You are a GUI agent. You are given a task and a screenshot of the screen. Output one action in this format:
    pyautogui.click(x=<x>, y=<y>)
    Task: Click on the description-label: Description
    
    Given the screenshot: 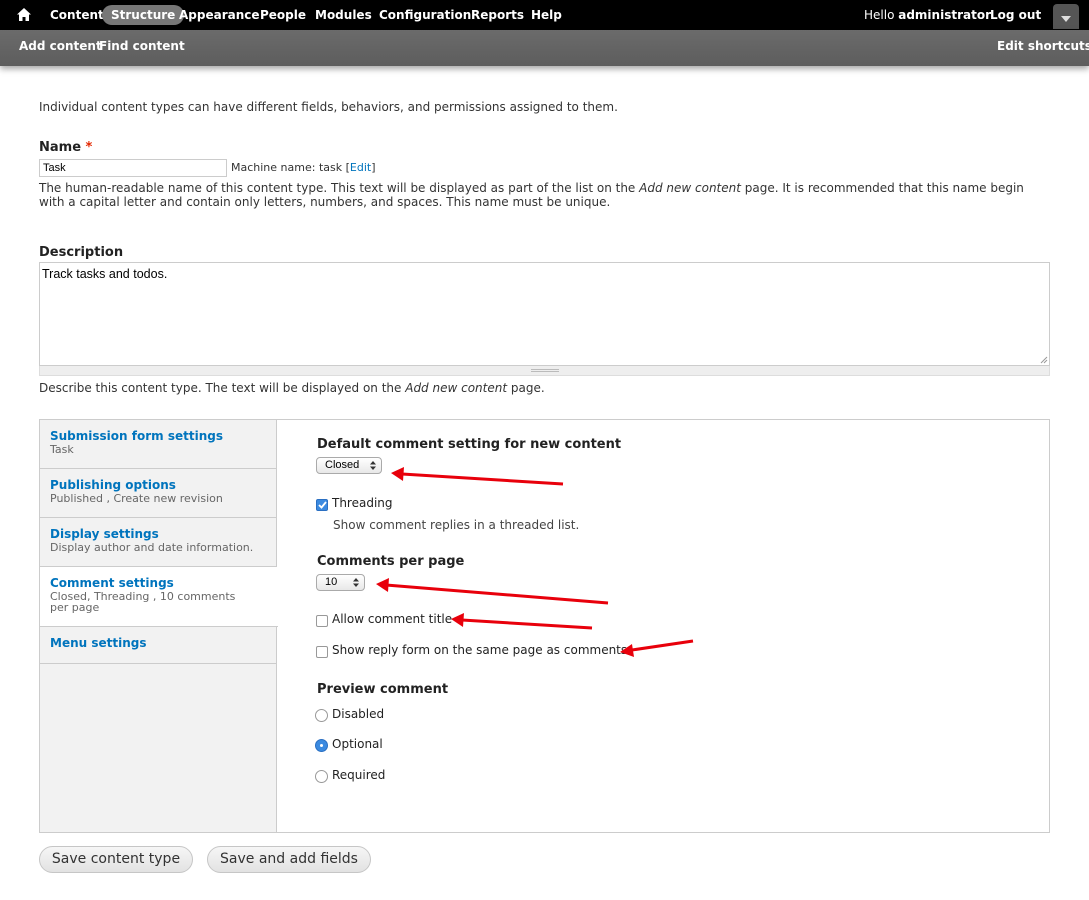 What is the action you would take?
    pyautogui.click(x=81, y=252)
    